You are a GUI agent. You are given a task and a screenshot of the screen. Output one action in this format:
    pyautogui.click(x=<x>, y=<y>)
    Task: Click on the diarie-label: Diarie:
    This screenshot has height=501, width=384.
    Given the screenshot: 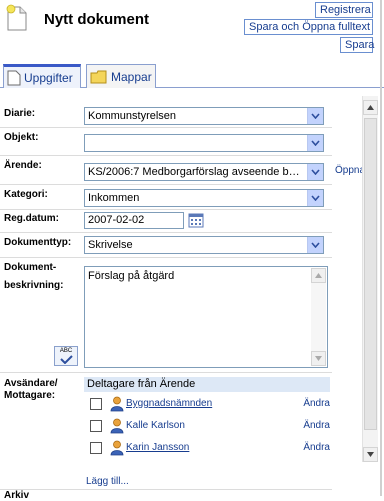 What is the action you would take?
    pyautogui.click(x=20, y=113)
    